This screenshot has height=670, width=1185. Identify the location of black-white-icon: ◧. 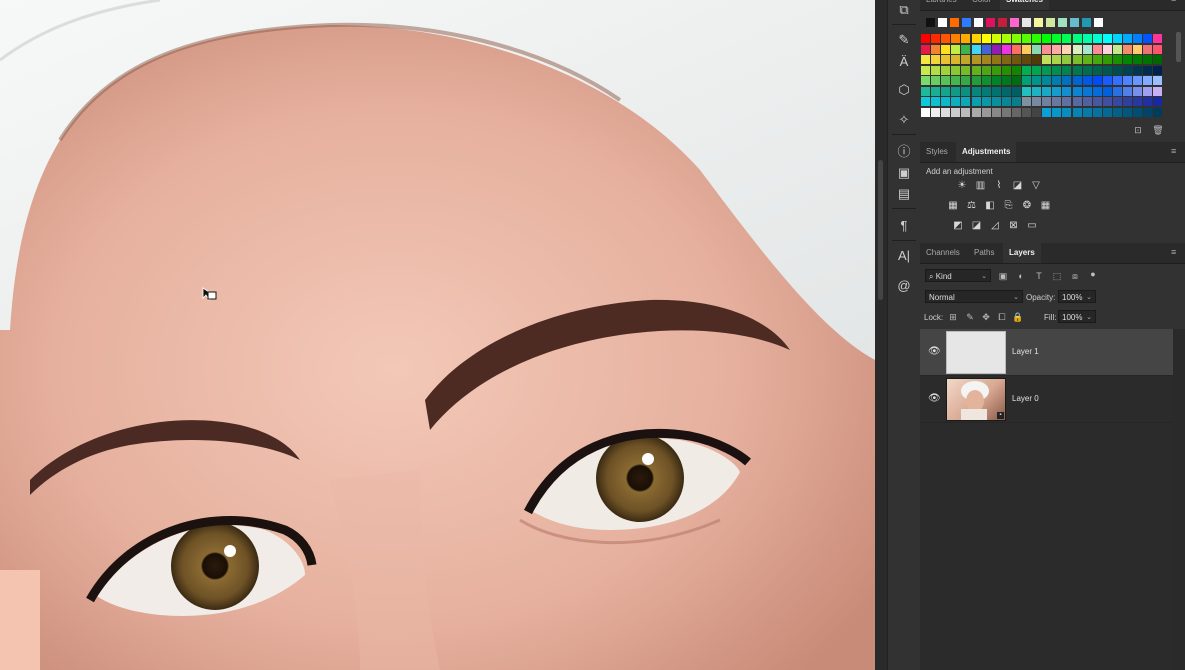
(990, 206).